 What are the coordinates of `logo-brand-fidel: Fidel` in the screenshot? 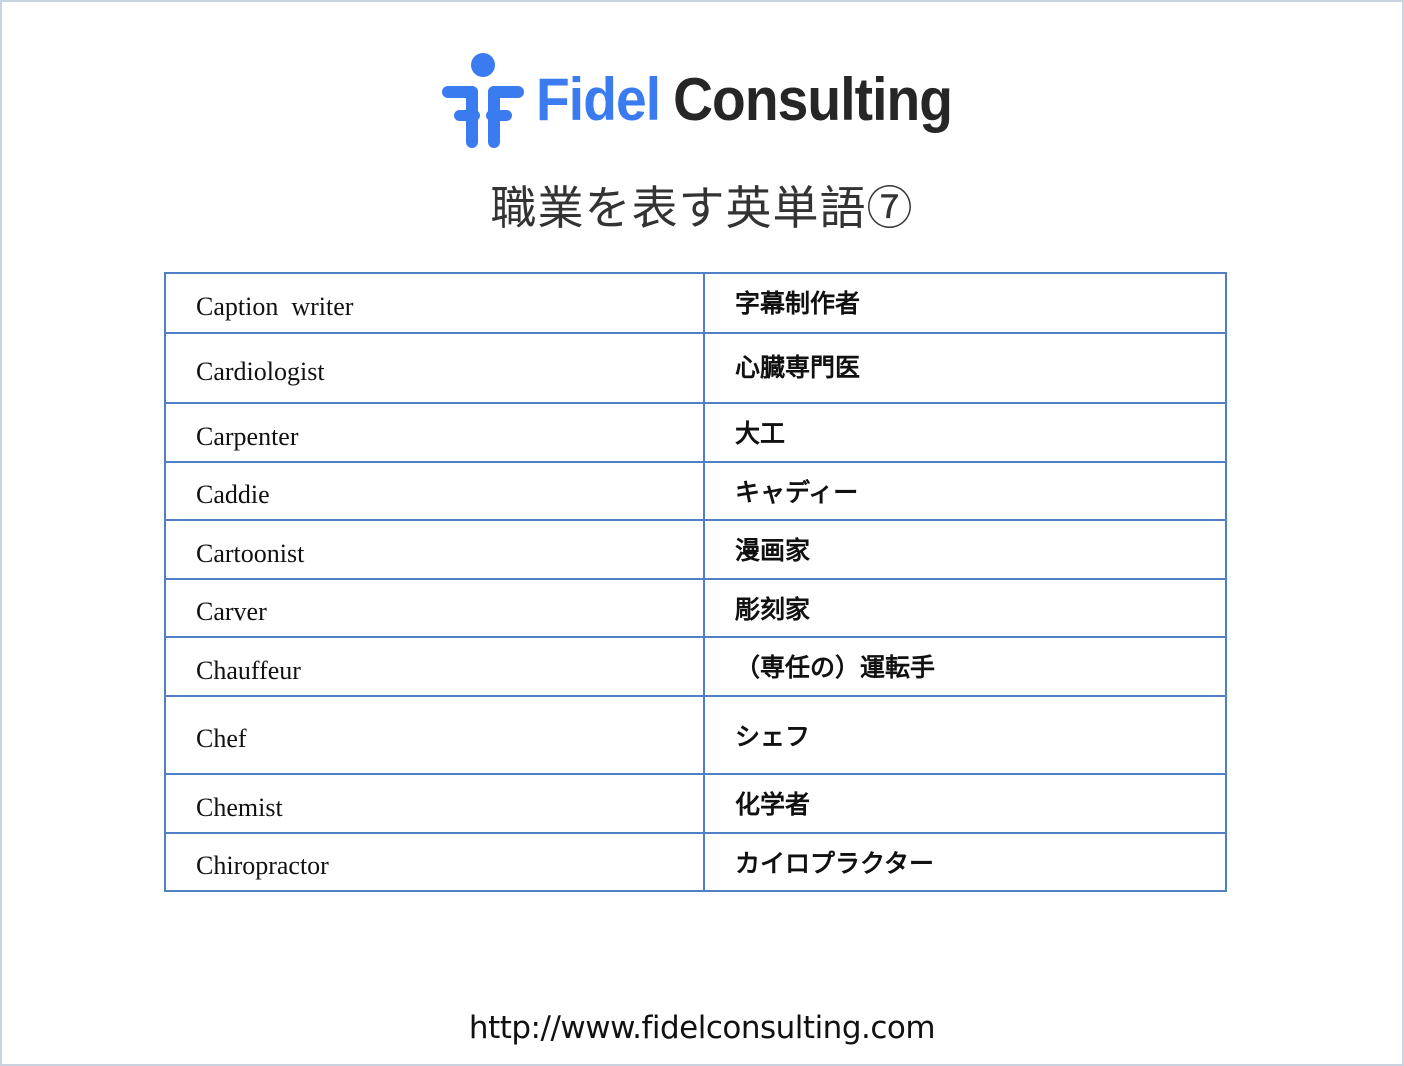 It's located at (598, 99).